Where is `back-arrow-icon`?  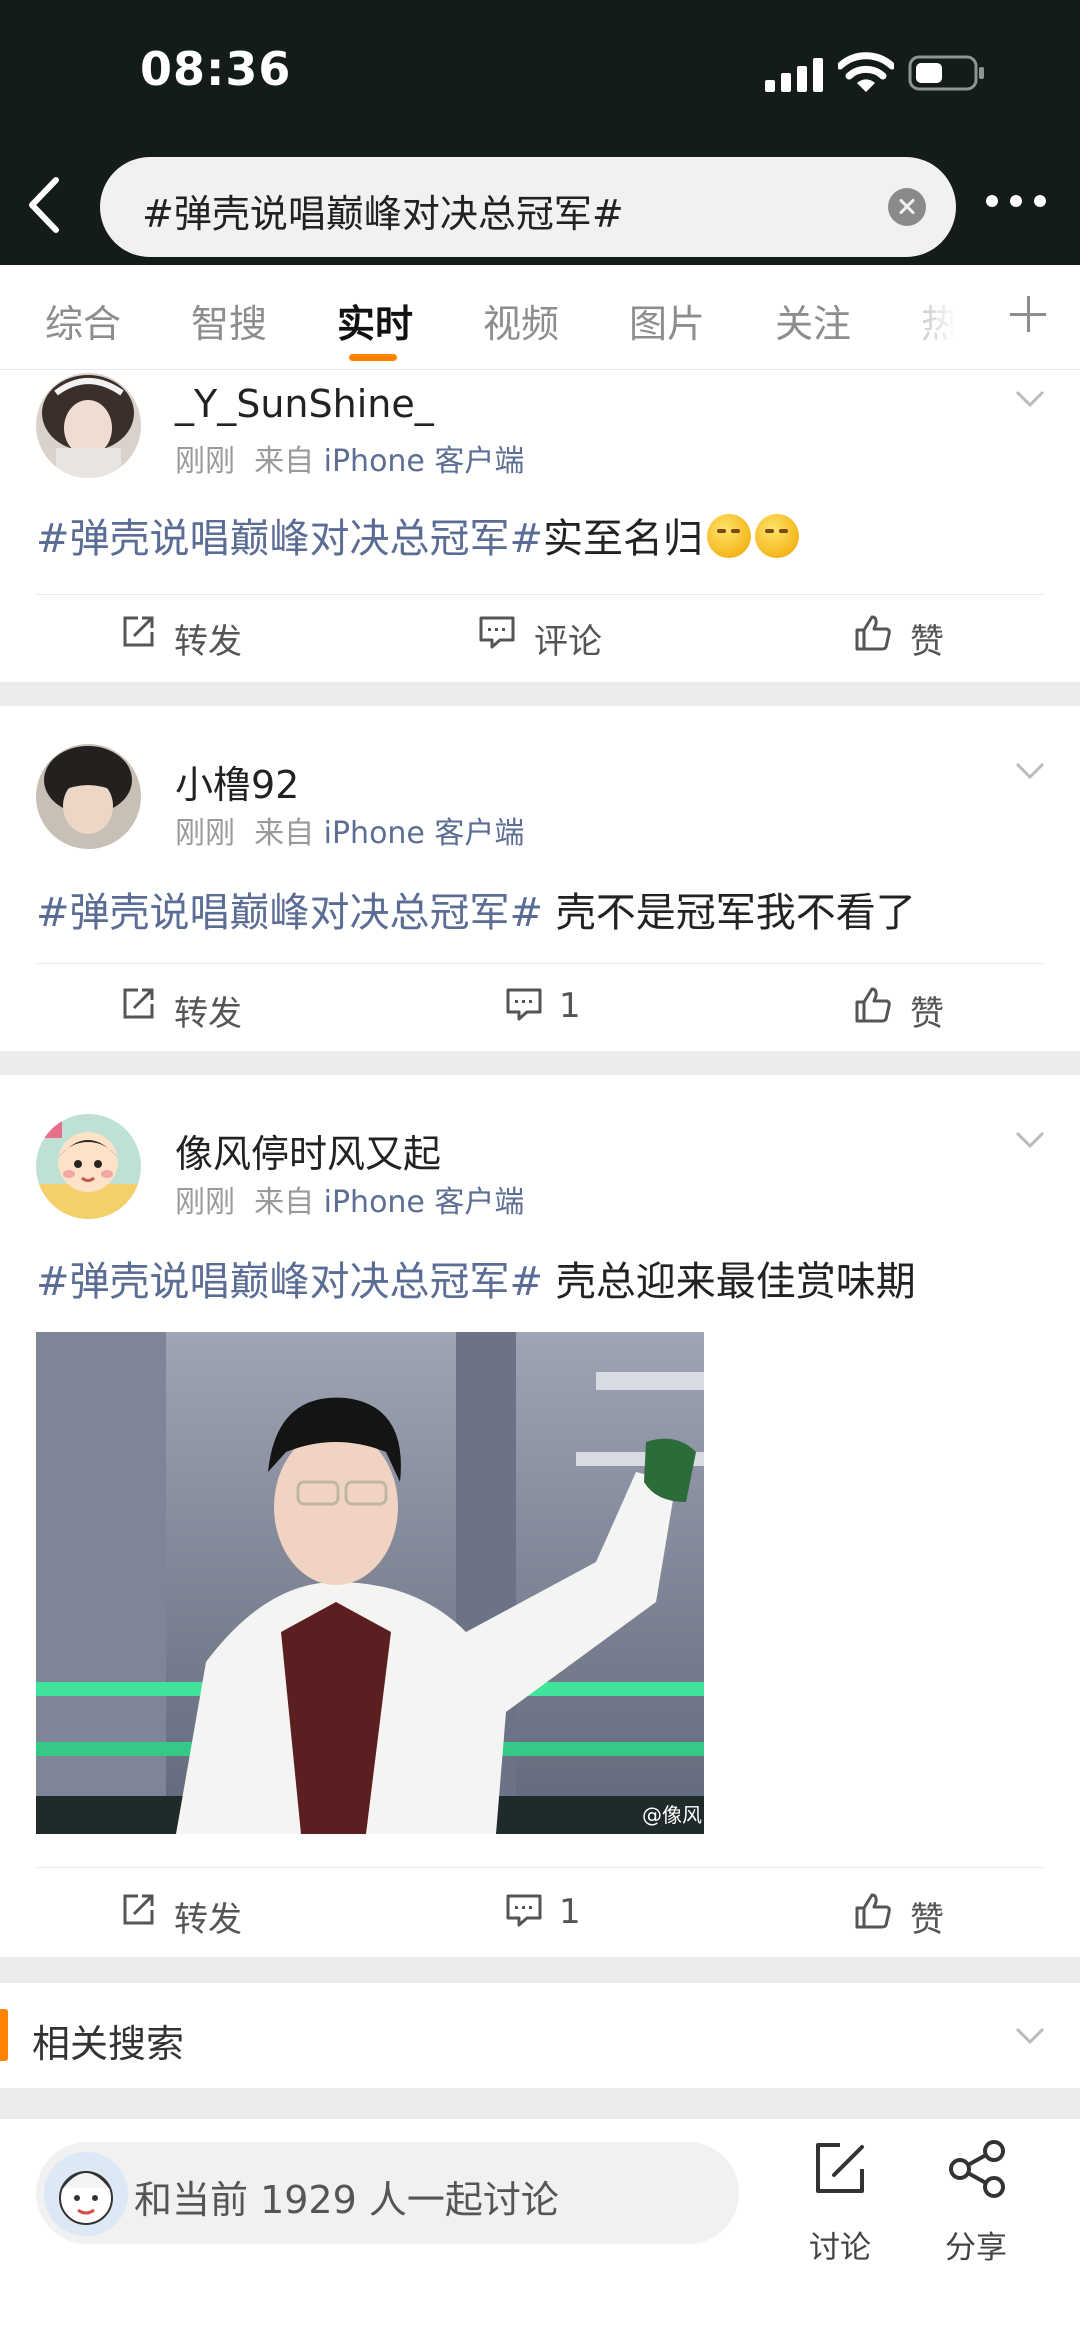 back-arrow-icon is located at coordinates (45, 205).